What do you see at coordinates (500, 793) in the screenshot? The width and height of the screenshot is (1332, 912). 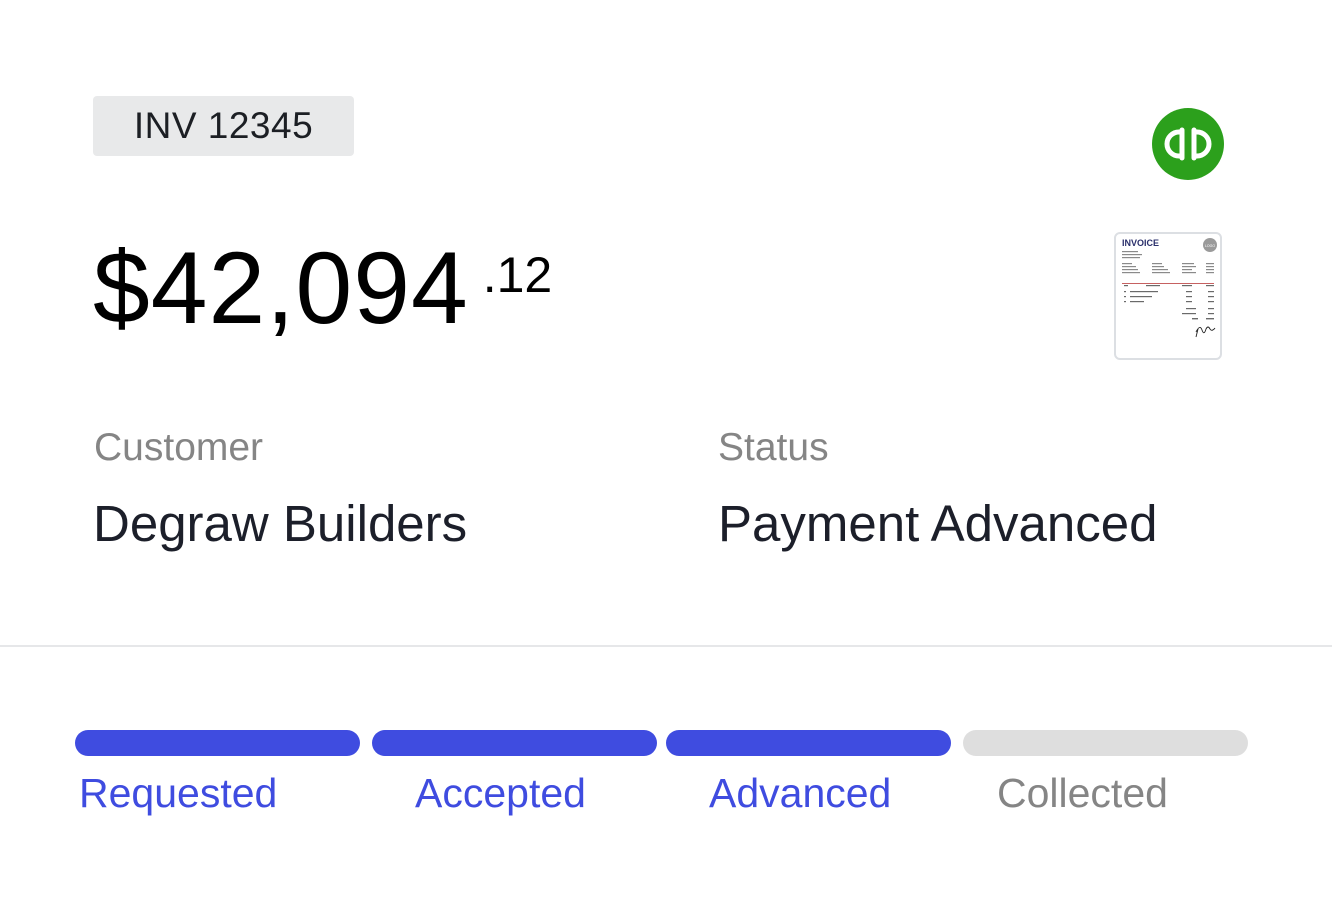 I see `progress-step-accepted-label: Accepted` at bounding box center [500, 793].